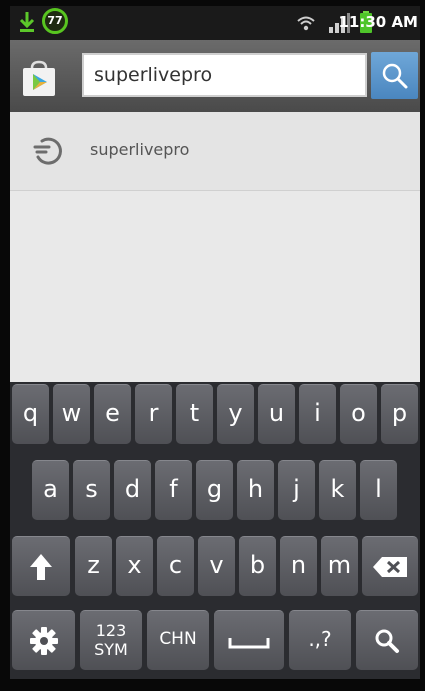  Describe the element at coordinates (215, 151) in the screenshot. I see `suggestion-item: superlivepro` at that location.